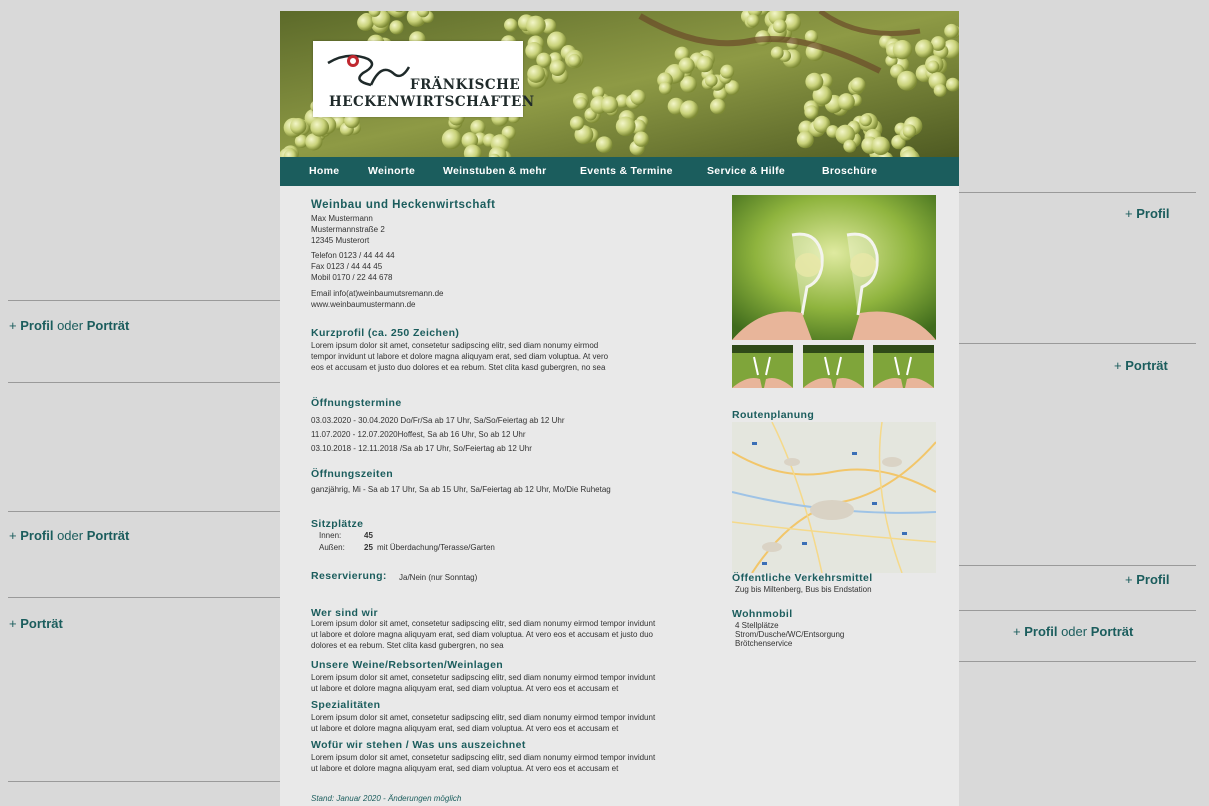 This screenshot has height=806, width=1209. Describe the element at coordinates (368, 547) in the screenshot. I see `sitz-aussen-value: 25` at that location.